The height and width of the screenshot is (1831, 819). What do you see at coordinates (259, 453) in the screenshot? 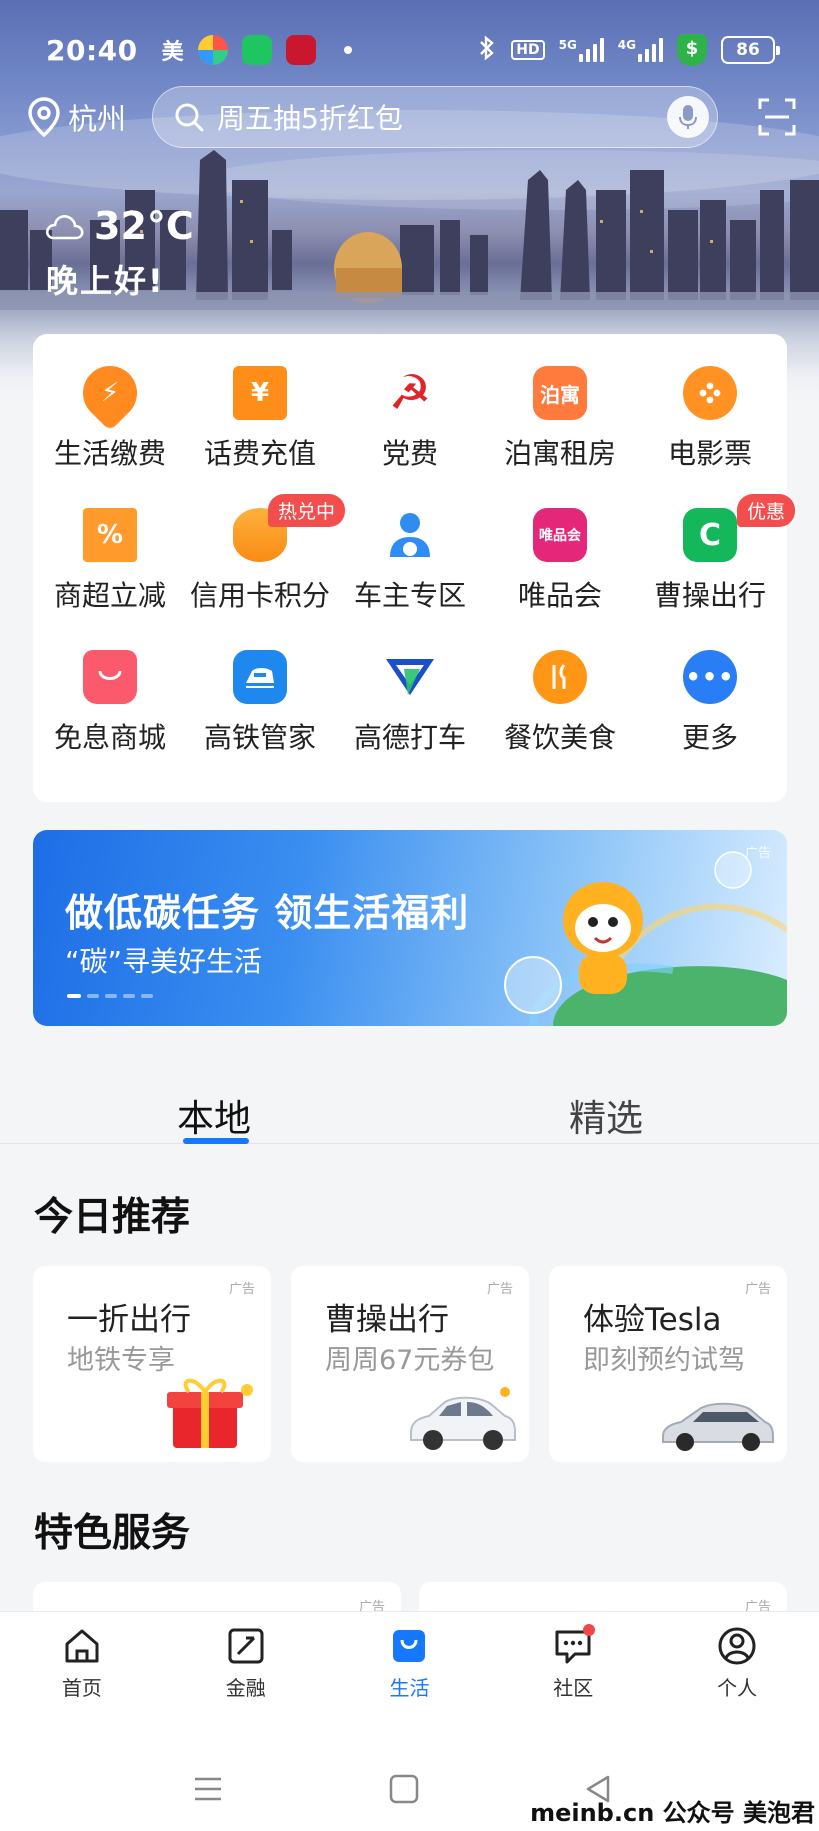
I see `service-label: 话费充值` at bounding box center [259, 453].